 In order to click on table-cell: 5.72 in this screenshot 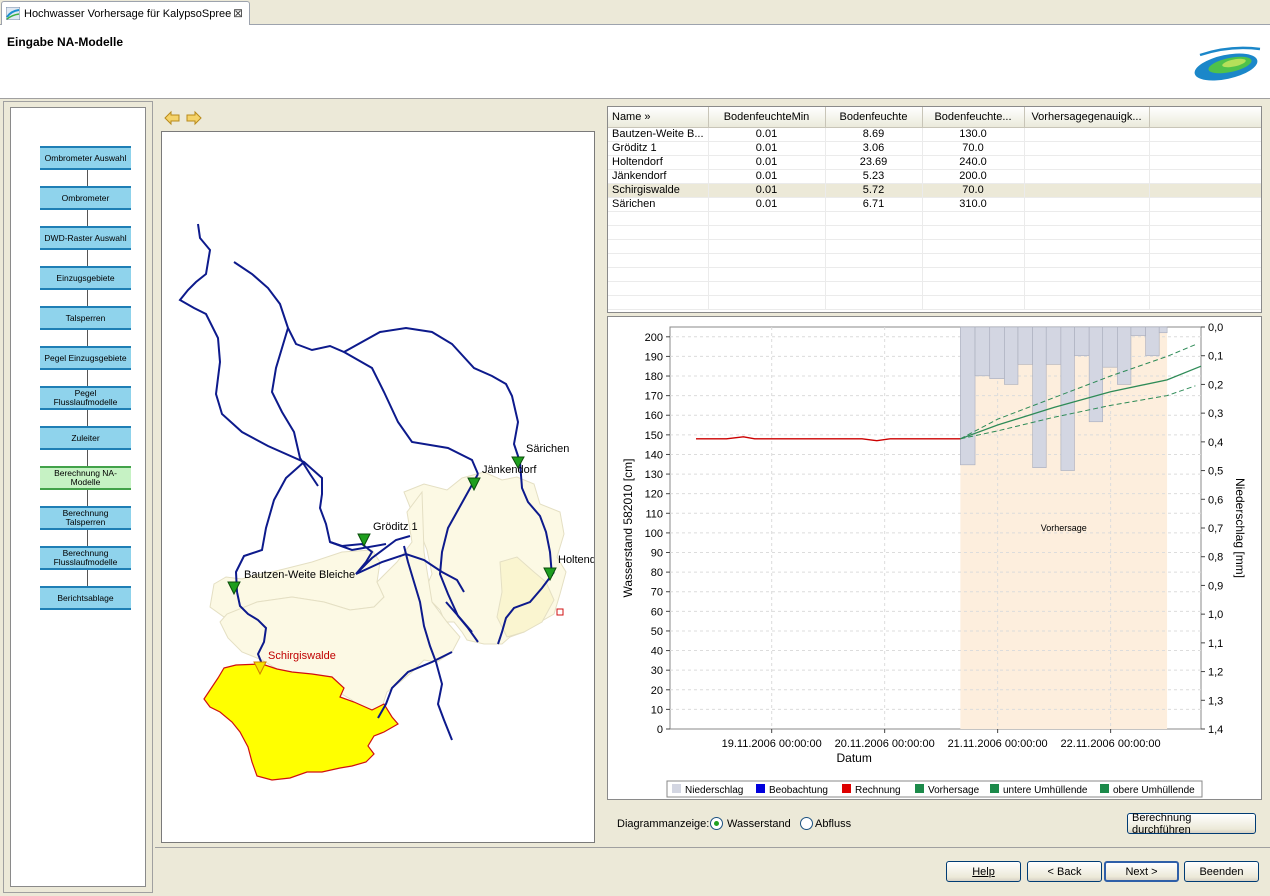, I will do `click(874, 190)`.